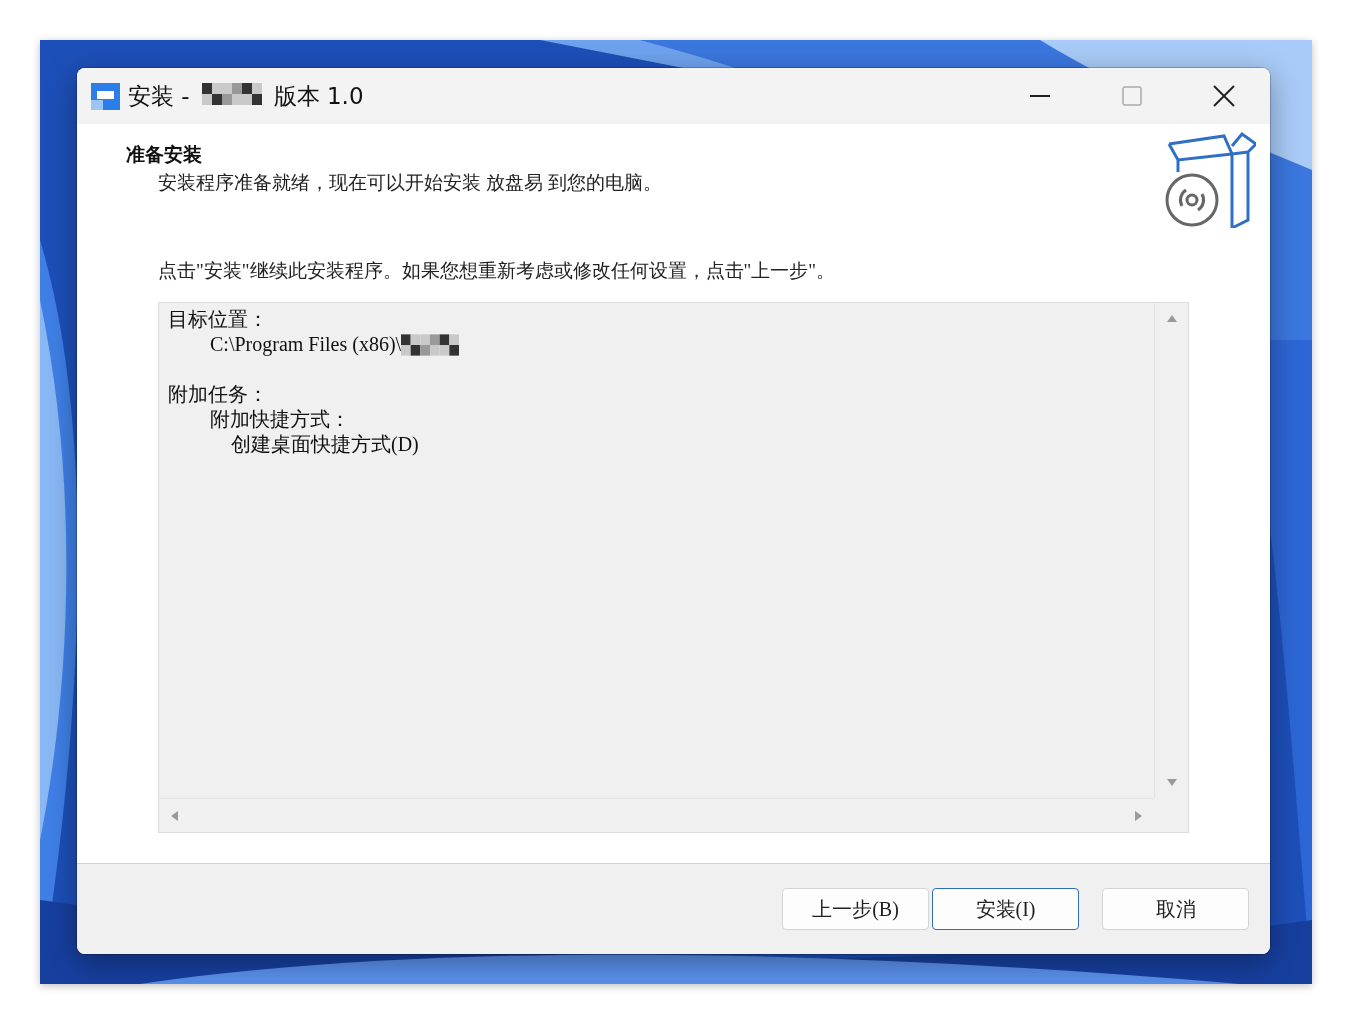  Describe the element at coordinates (1040, 96) in the screenshot. I see `minimize-icon` at that location.